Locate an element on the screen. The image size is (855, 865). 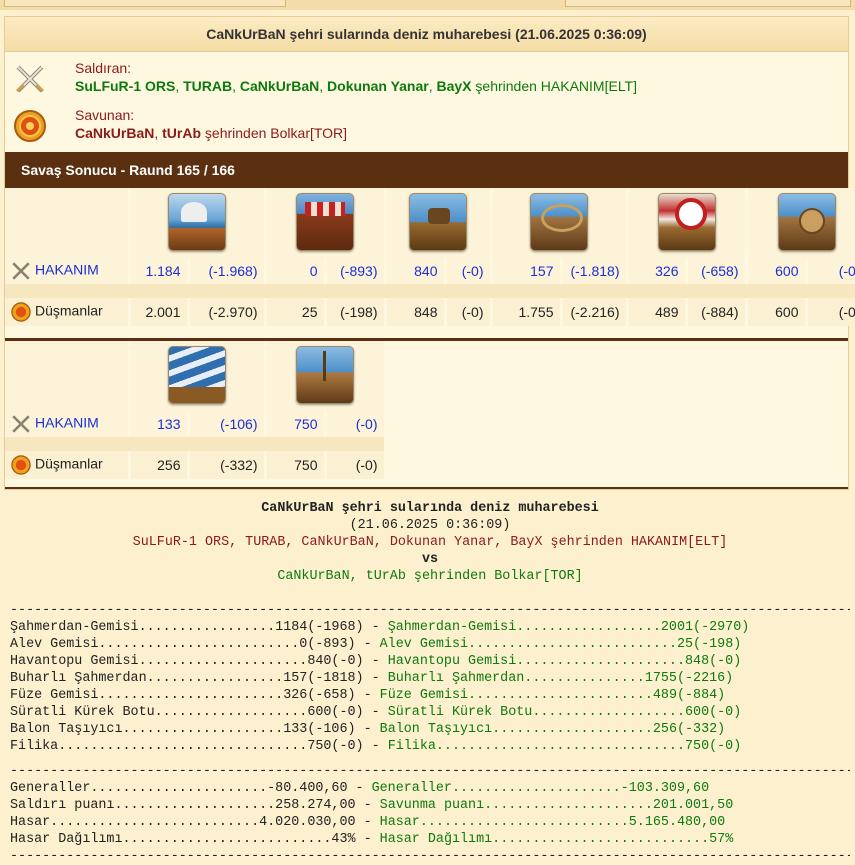
fire-ship-icon is located at coordinates (325, 221).